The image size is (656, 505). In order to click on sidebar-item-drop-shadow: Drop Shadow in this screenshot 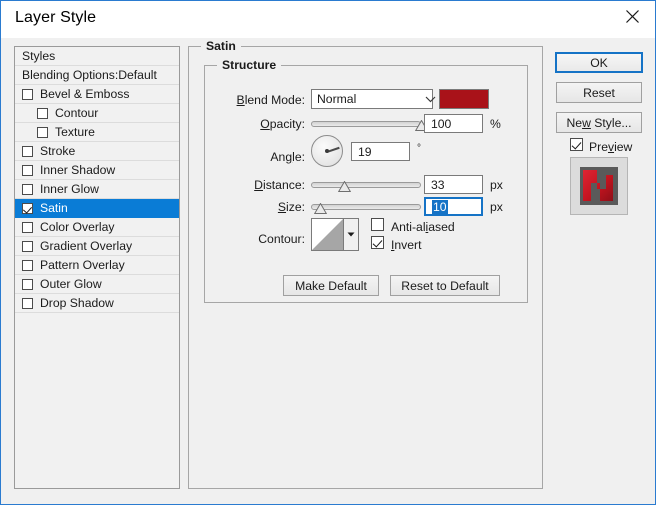, I will do `click(97, 303)`.